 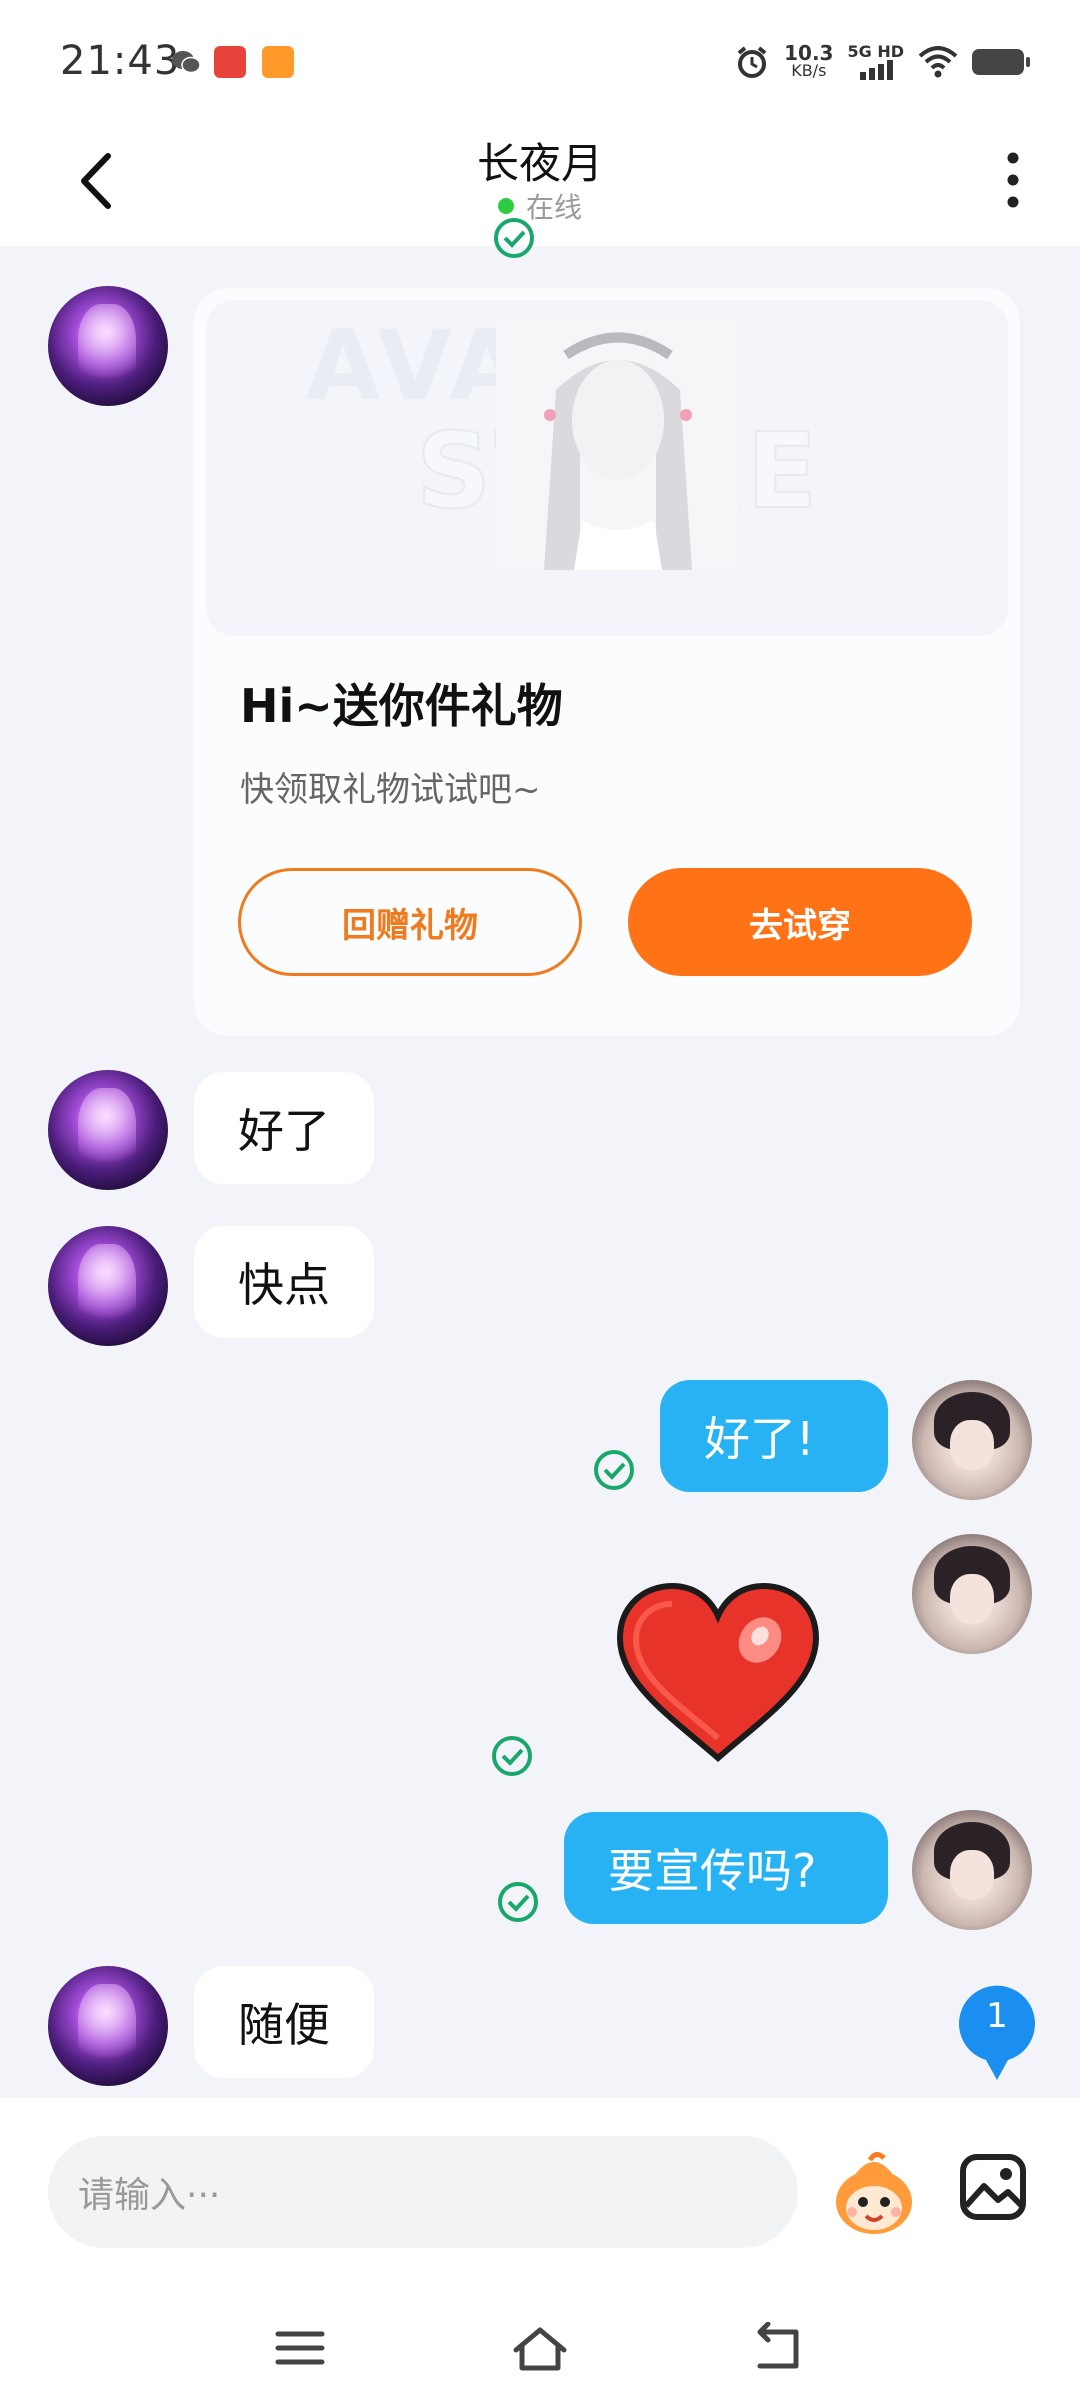 I want to click on status-bar: 21:43 10.3 KB/s 5G HD, so click(x=540, y=60).